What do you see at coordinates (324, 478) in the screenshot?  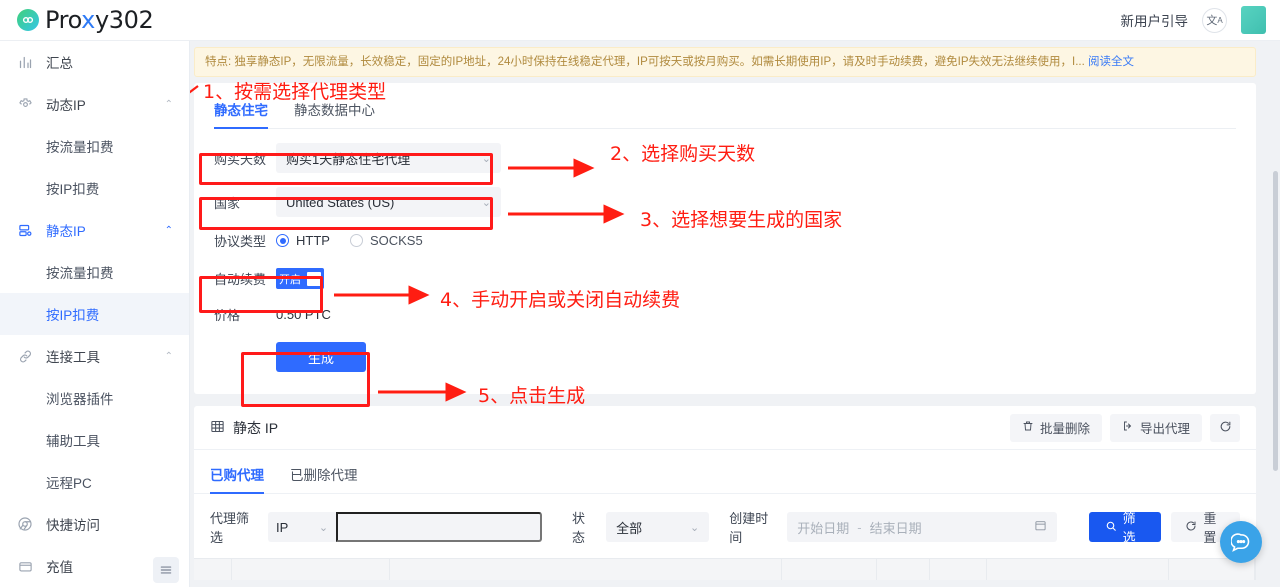 I see `tab-deleted-proxies: 已删除代理` at bounding box center [324, 478].